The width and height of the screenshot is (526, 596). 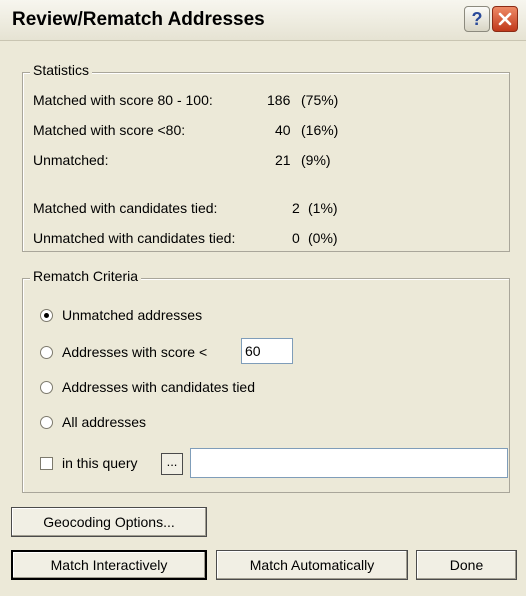 What do you see at coordinates (316, 160) in the screenshot?
I see `stat-percent-unmatched: (9%)` at bounding box center [316, 160].